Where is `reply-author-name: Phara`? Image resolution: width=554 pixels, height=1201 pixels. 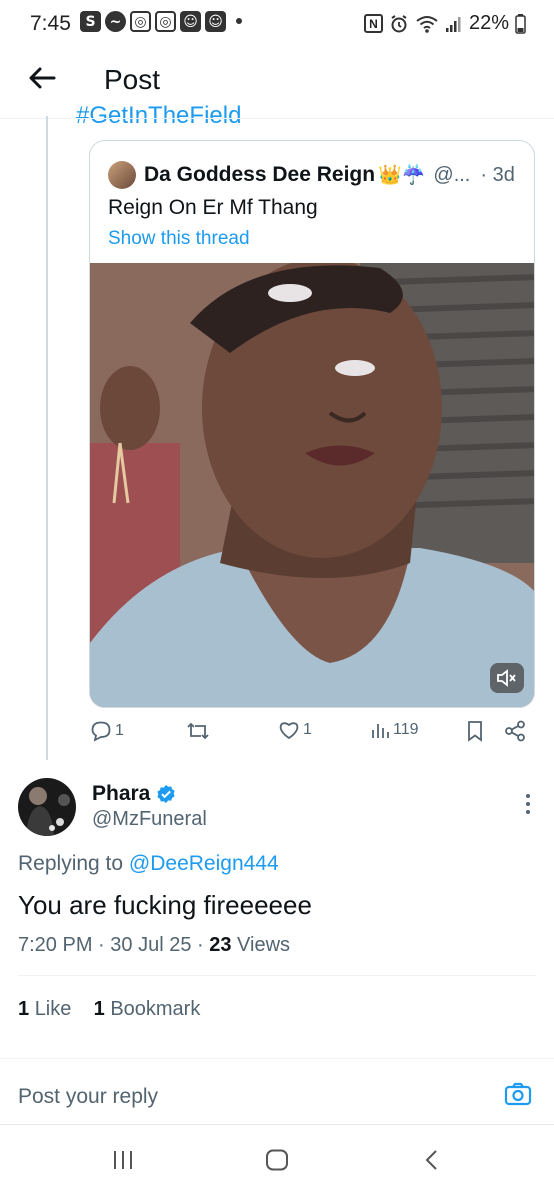
reply-author-name: Phara is located at coordinates (121, 794).